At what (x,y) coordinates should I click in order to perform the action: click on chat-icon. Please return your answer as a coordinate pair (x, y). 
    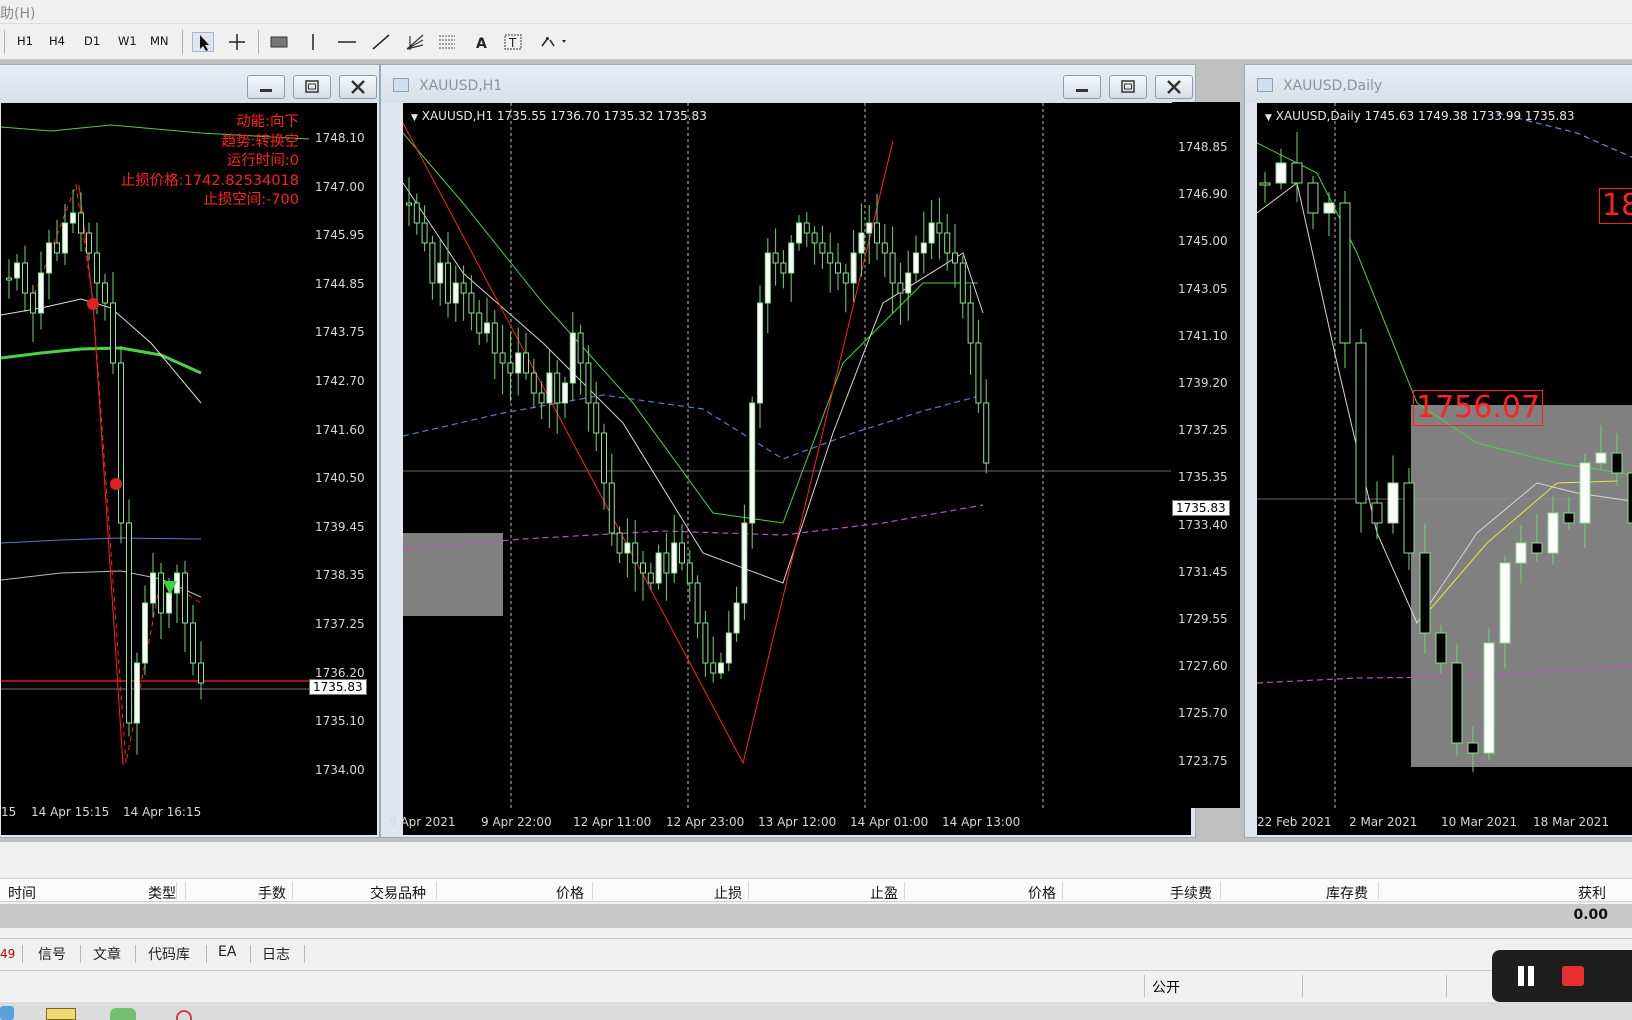
    Looking at the image, I should click on (123, 1014).